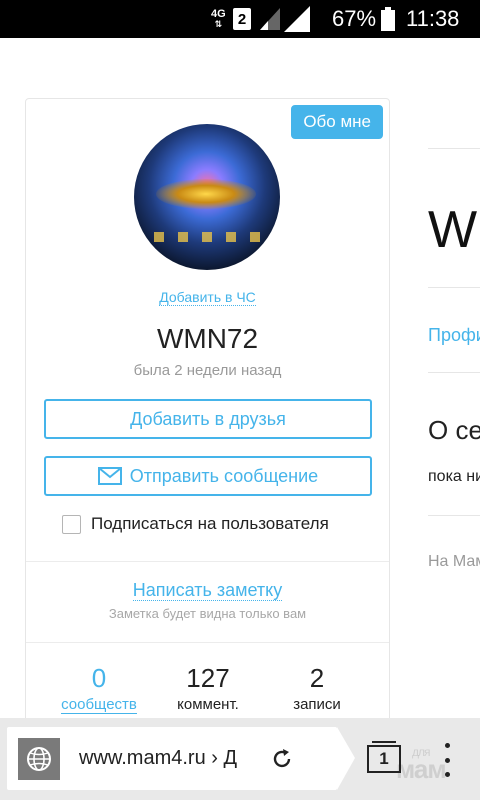  I want to click on subscribe-label: Подписаться на пользователя, so click(210, 523).